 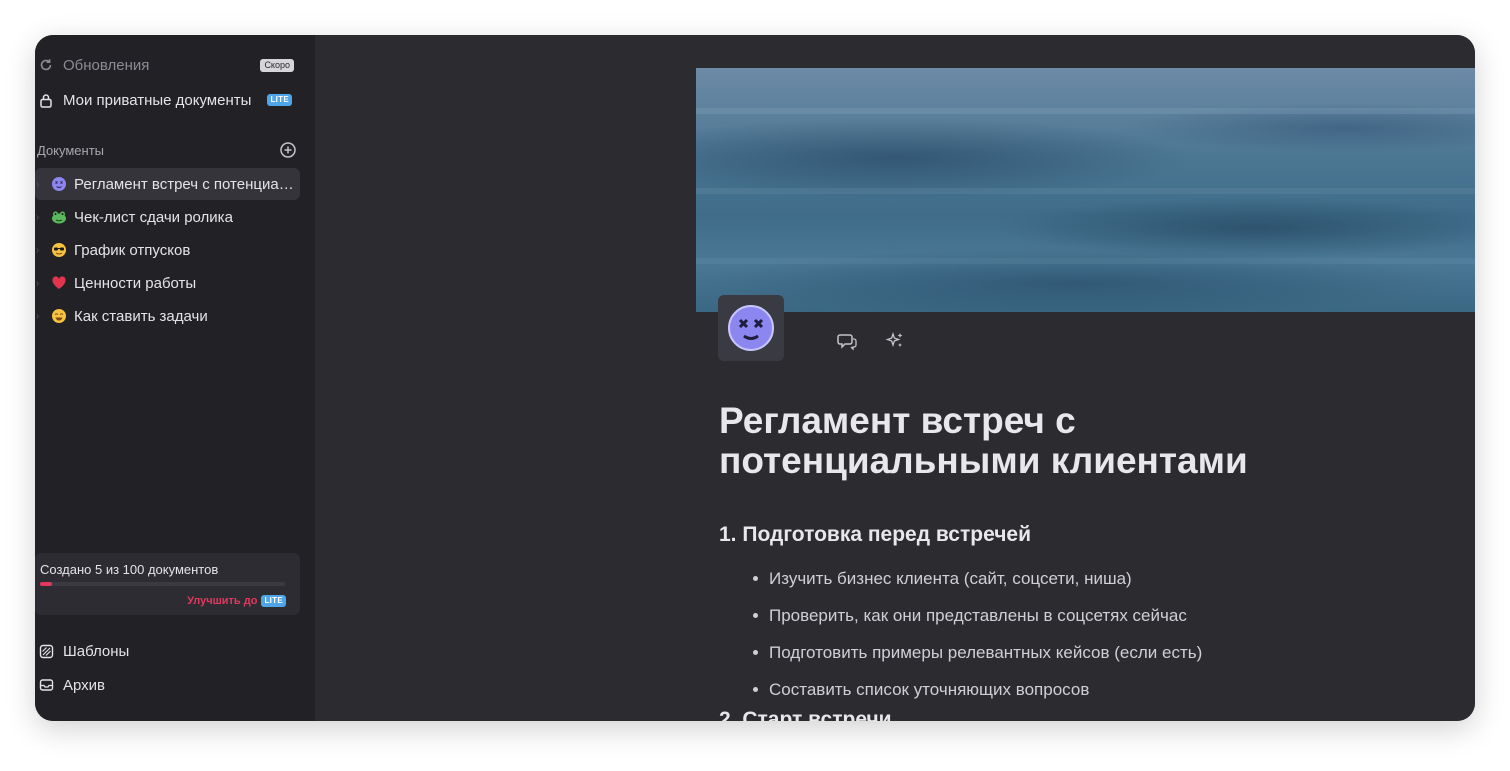 I want to click on frog-icon, so click(x=59, y=217).